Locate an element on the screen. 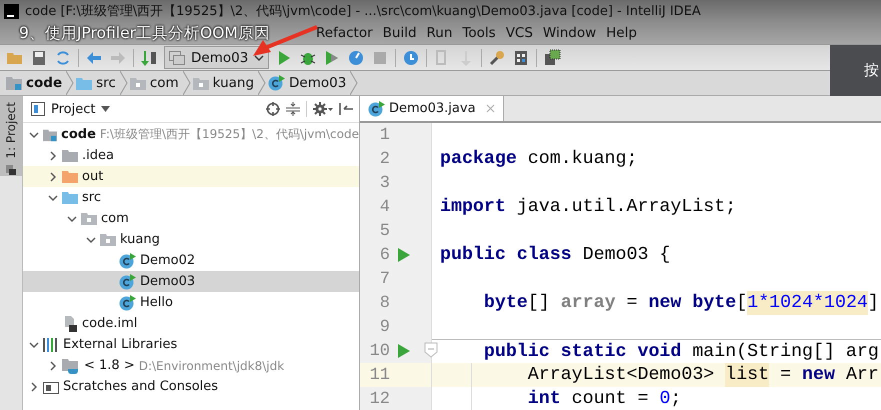 The width and height of the screenshot is (881, 410). breadcrumb: com is located at coordinates (161, 83).